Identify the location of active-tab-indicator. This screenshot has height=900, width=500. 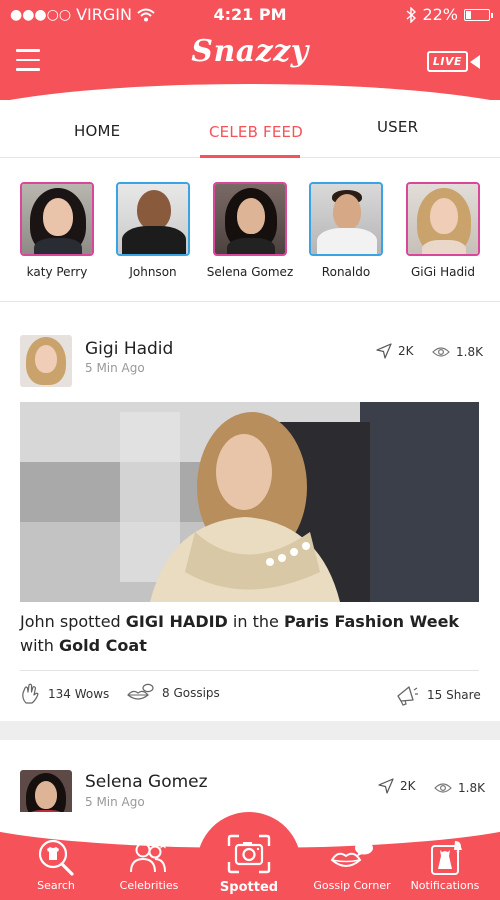
(250, 156).